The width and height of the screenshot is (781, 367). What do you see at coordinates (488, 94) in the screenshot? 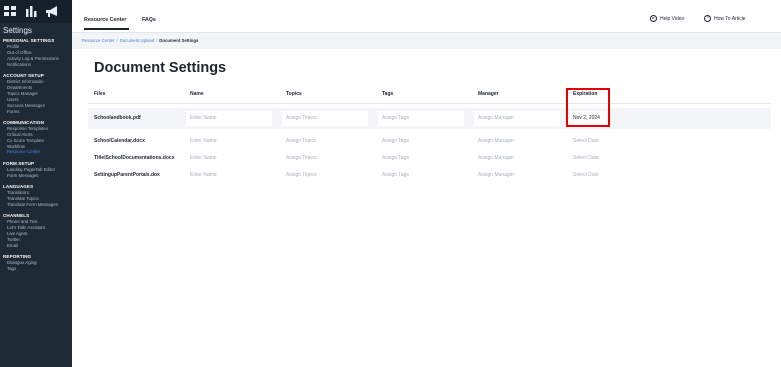
I see `column-header-manager: Manager` at bounding box center [488, 94].